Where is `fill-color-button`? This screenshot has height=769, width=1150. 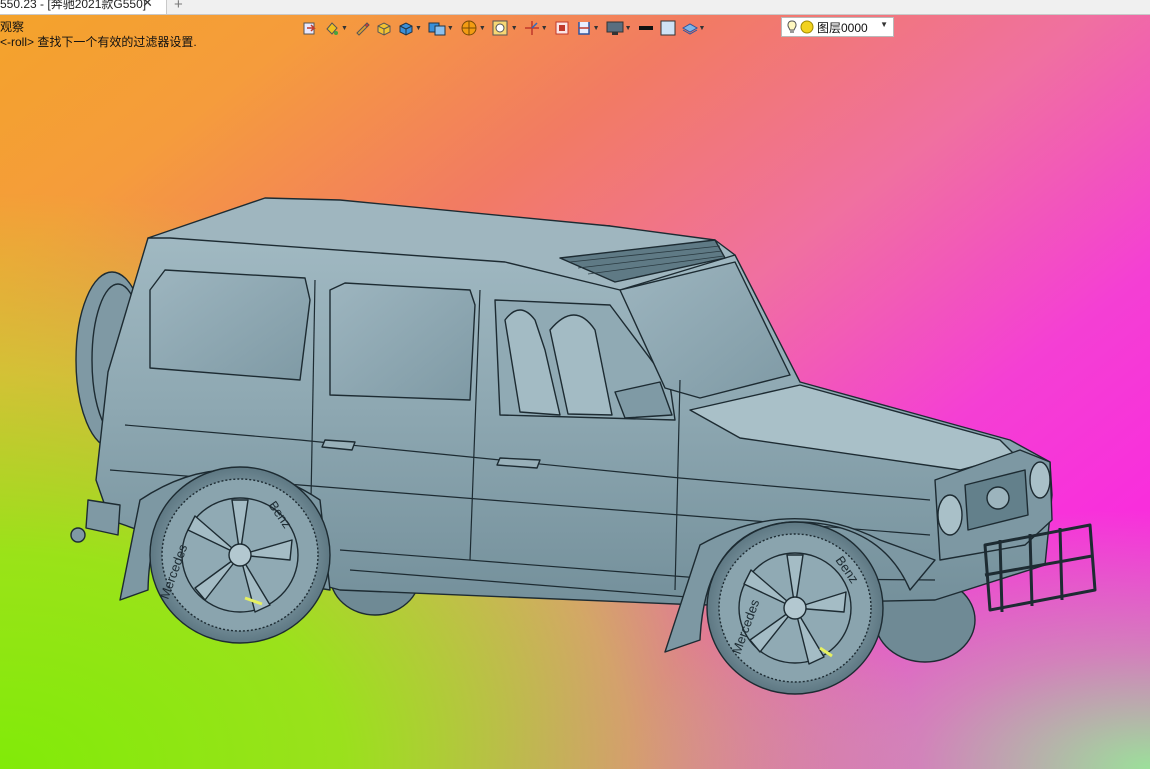 fill-color-button is located at coordinates (668, 28).